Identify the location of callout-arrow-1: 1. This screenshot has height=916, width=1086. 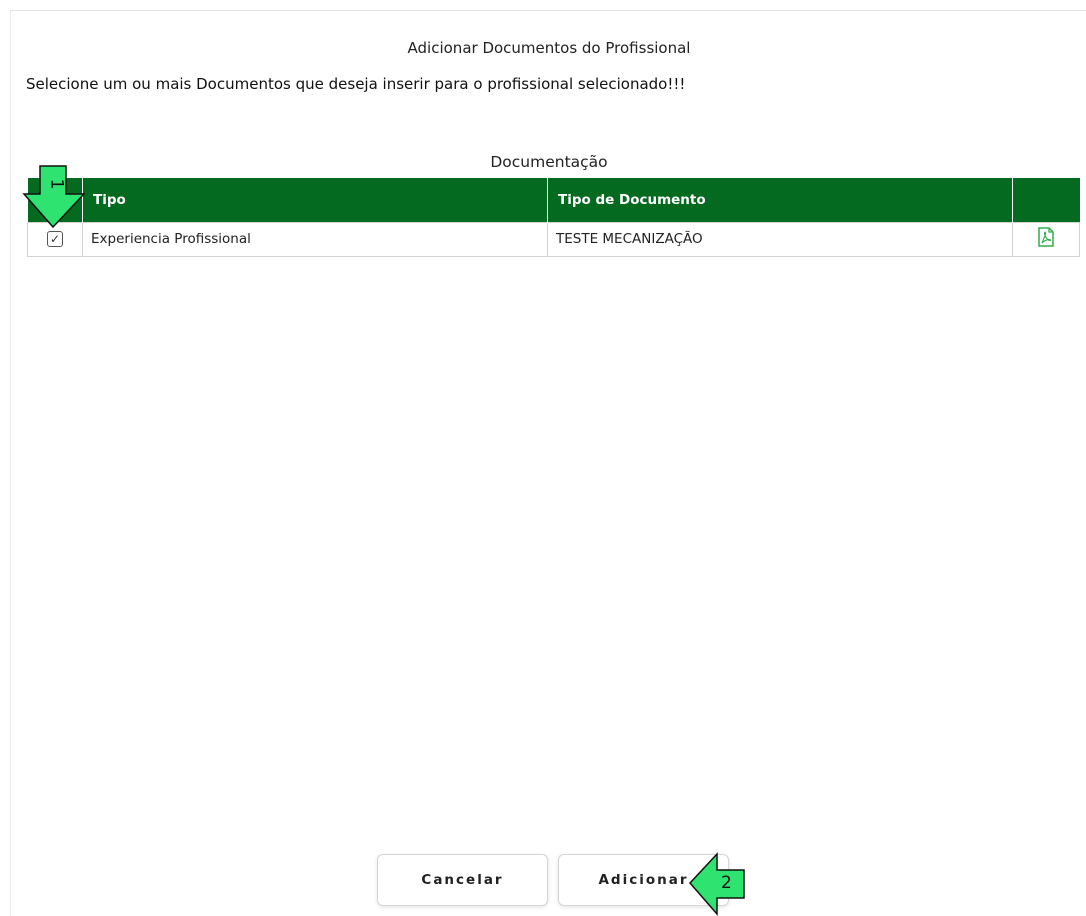
(54, 197).